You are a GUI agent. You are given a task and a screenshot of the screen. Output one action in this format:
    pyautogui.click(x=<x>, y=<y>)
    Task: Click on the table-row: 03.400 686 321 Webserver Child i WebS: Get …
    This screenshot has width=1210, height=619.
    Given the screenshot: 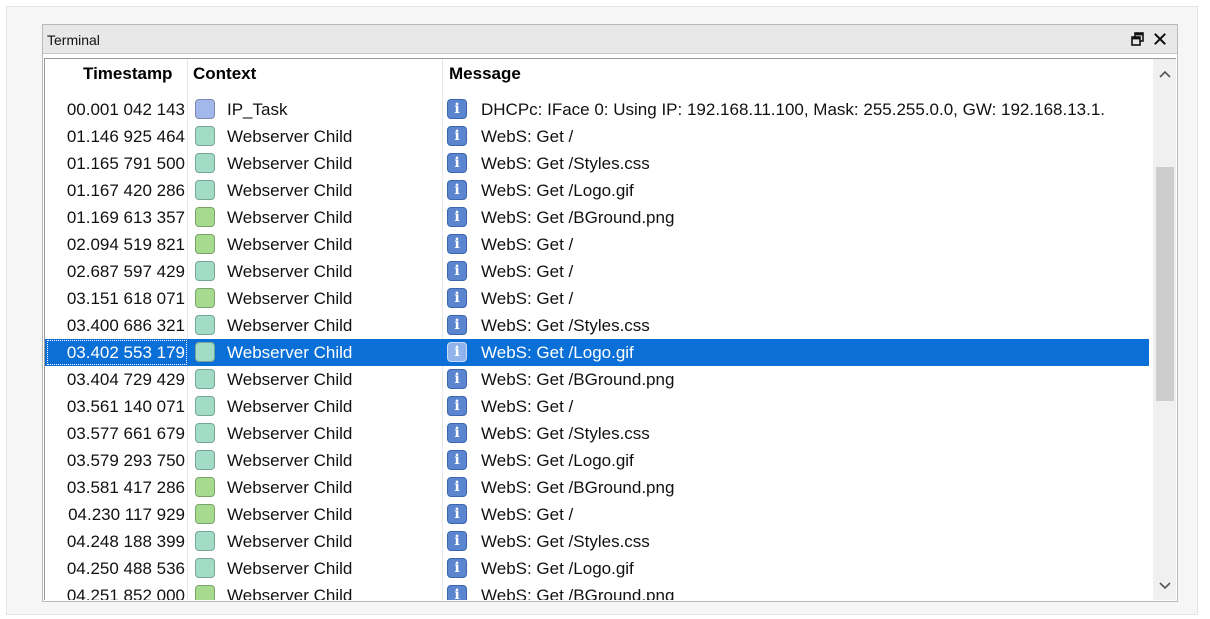 What is the action you would take?
    pyautogui.click(x=597, y=325)
    